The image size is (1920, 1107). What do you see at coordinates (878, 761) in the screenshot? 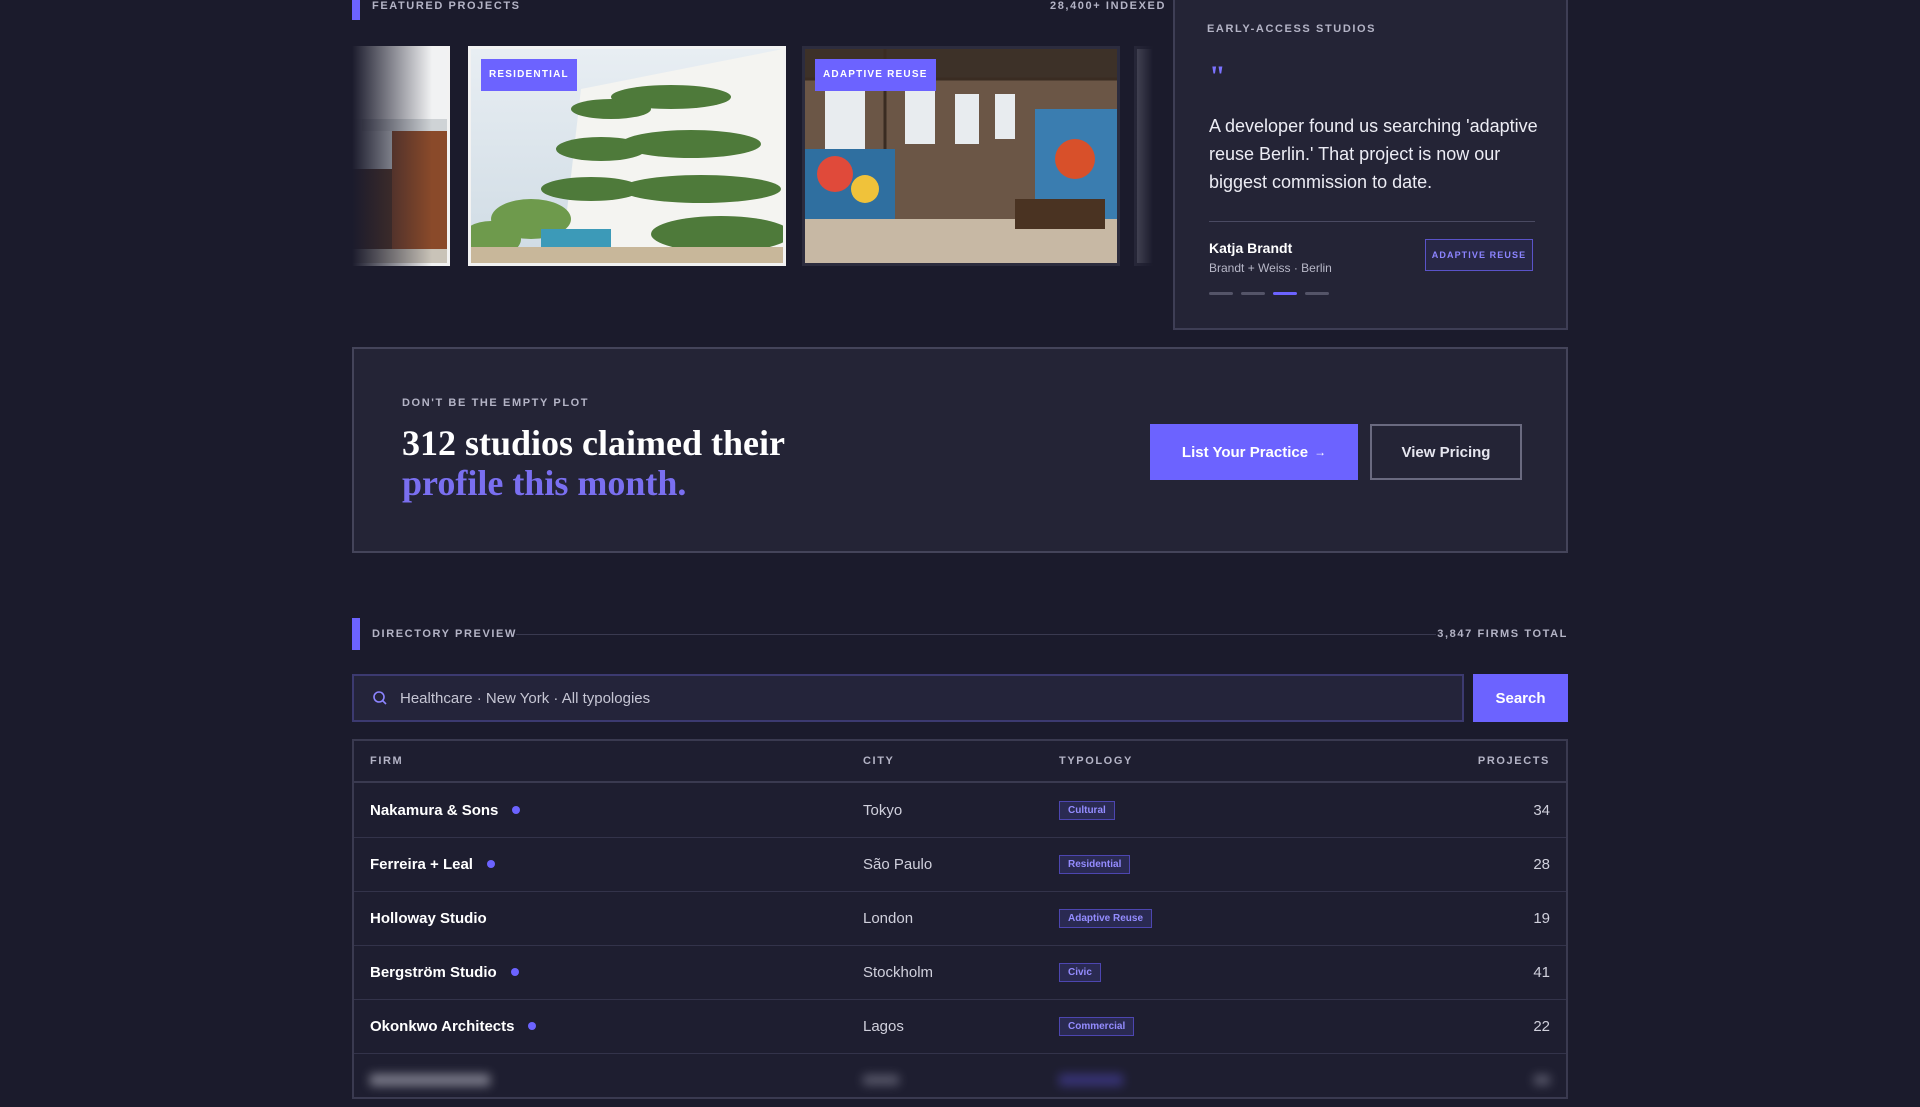
I see `column-header-city: CITY` at bounding box center [878, 761].